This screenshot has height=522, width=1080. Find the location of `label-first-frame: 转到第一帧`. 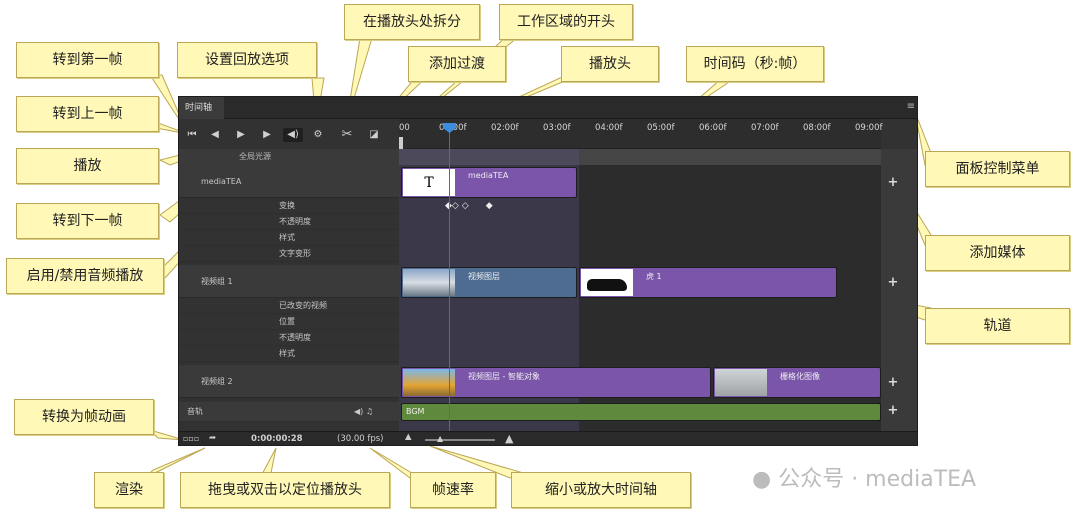

label-first-frame: 转到第一帧 is located at coordinates (87, 60).